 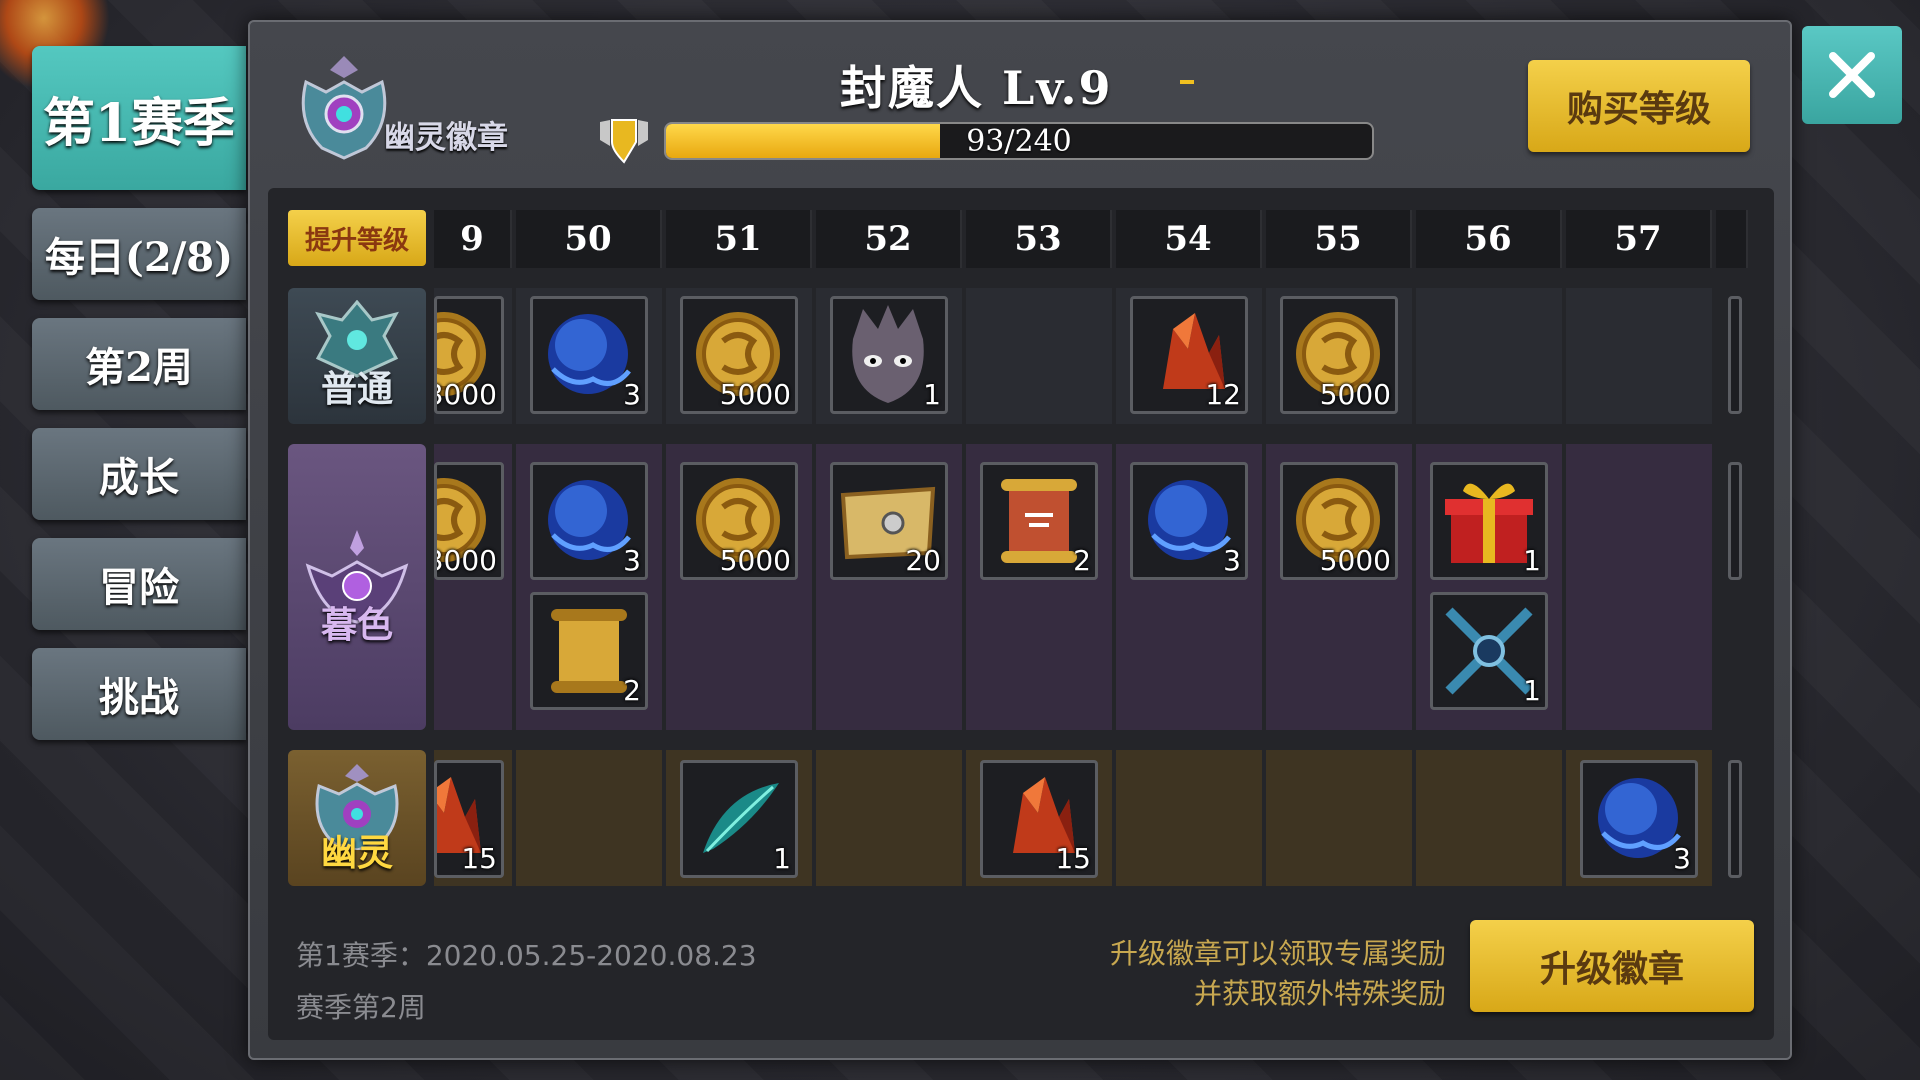 I want to click on sidebar-item-label: 第1赛季, so click(x=139, y=123).